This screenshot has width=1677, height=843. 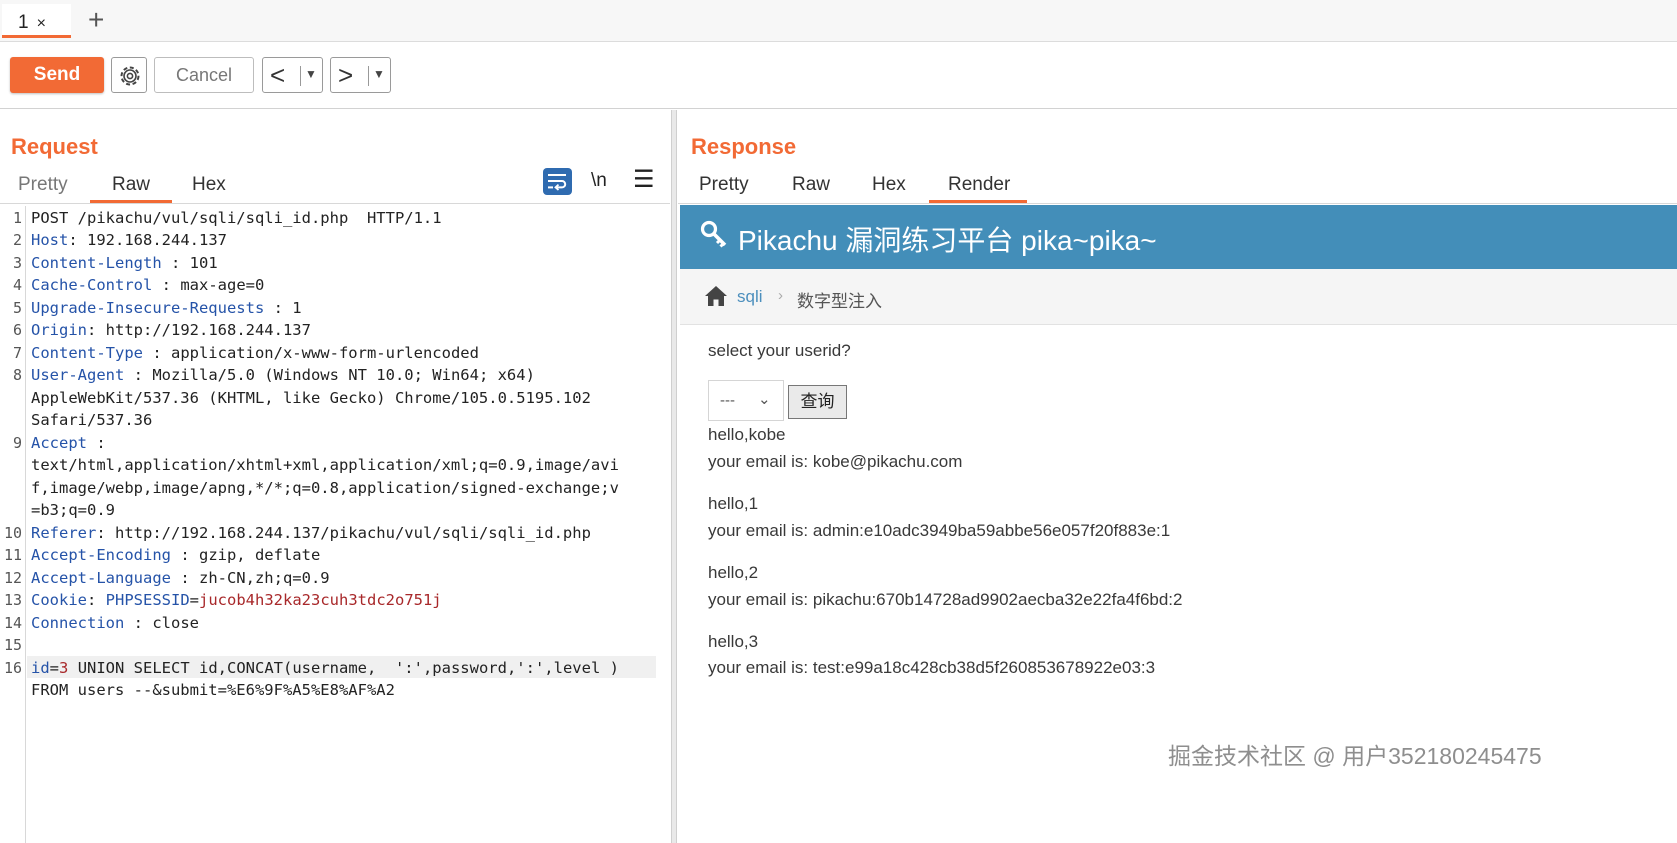 What do you see at coordinates (57, 75) in the screenshot?
I see `send-button: Send` at bounding box center [57, 75].